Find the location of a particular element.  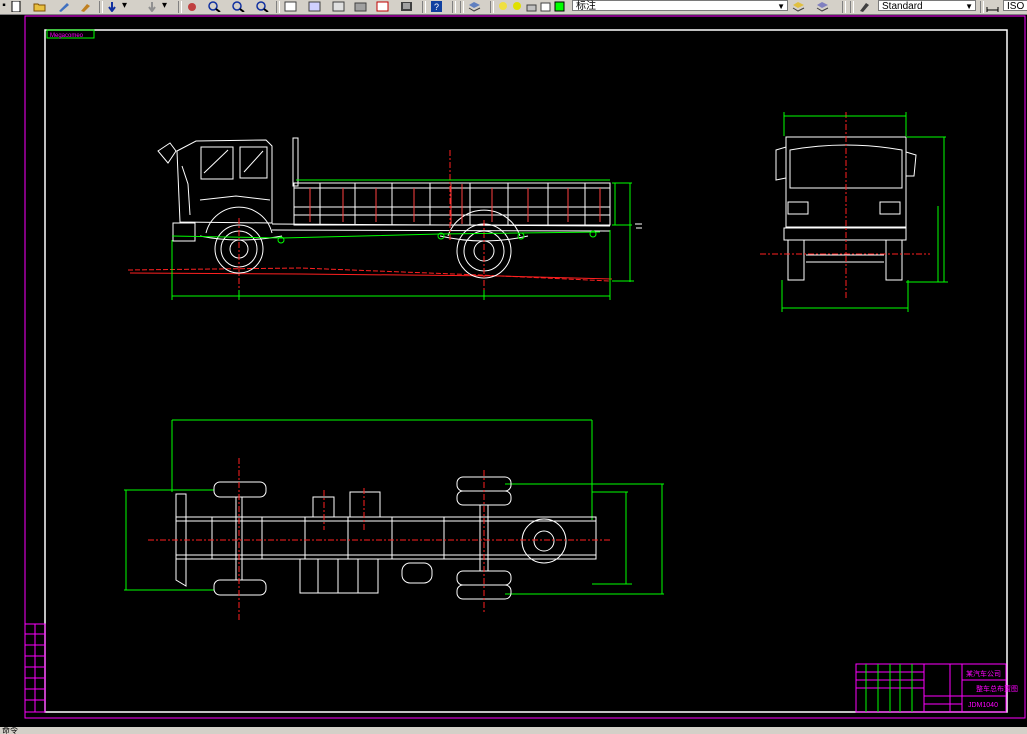

title-block-model-number: JDM1040 is located at coordinates (983, 705).